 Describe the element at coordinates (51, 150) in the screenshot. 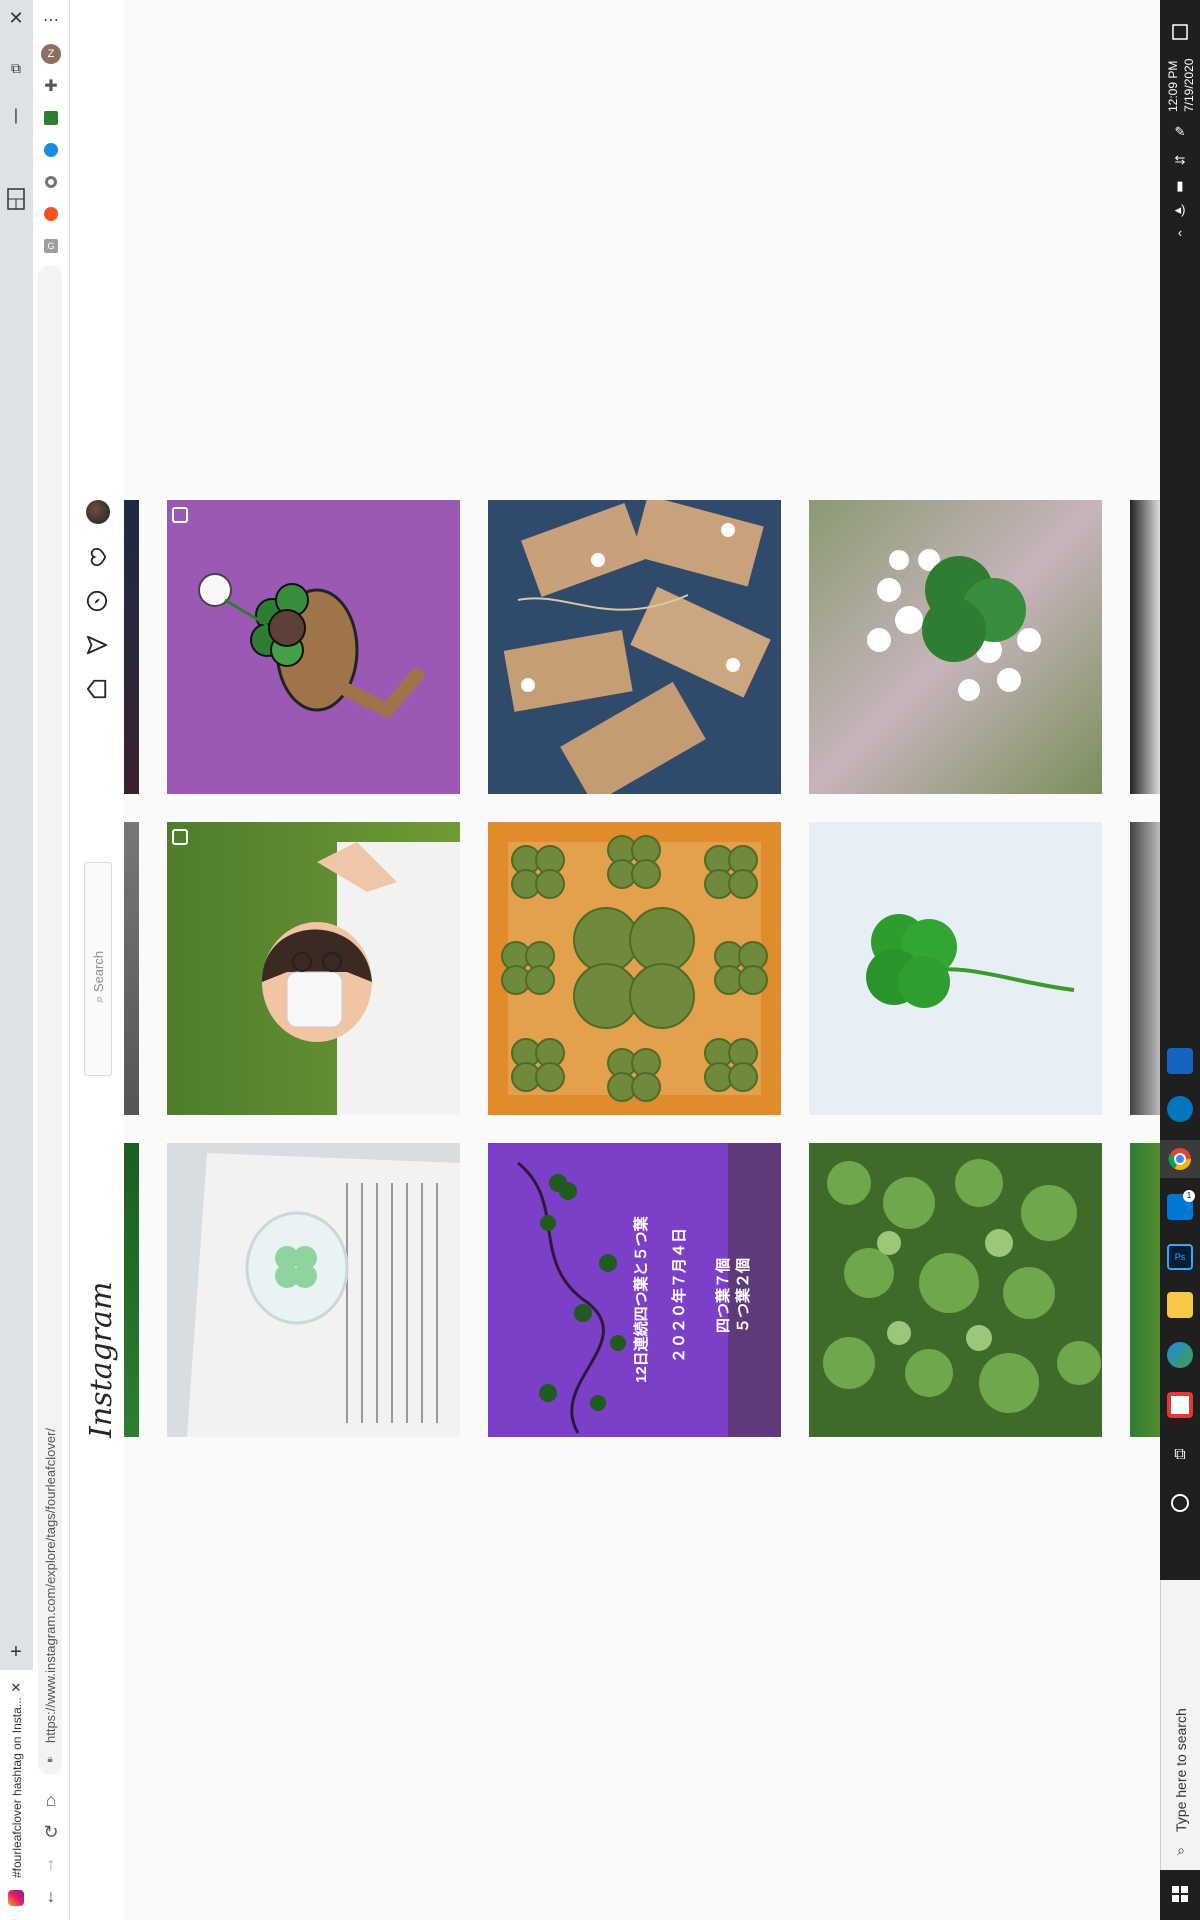

I see `extension-blue-icon` at that location.